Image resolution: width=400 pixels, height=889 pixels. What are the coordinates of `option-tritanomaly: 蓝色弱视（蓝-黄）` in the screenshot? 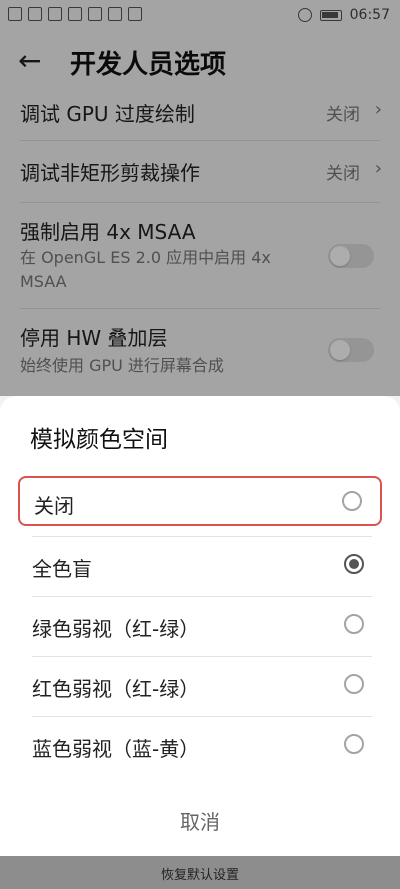 It's located at (200, 746).